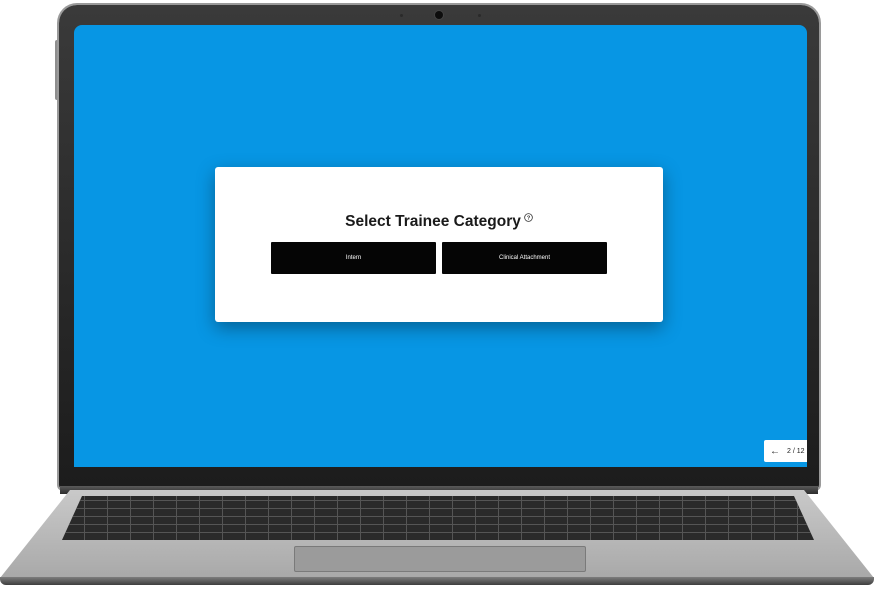 The width and height of the screenshot is (874, 590). Describe the element at coordinates (438, 518) in the screenshot. I see `keyboard` at that location.